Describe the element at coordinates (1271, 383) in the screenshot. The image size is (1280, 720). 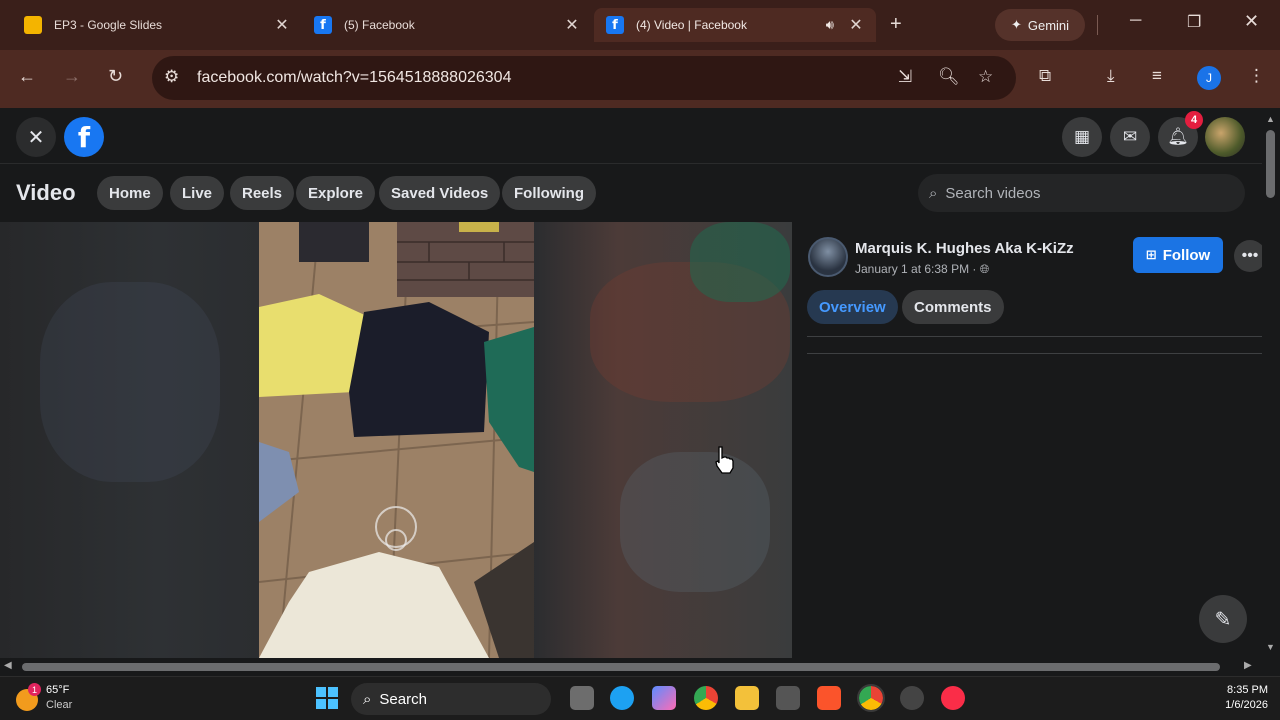
I see `vertical-scrollbar: ▲ ▼` at that location.